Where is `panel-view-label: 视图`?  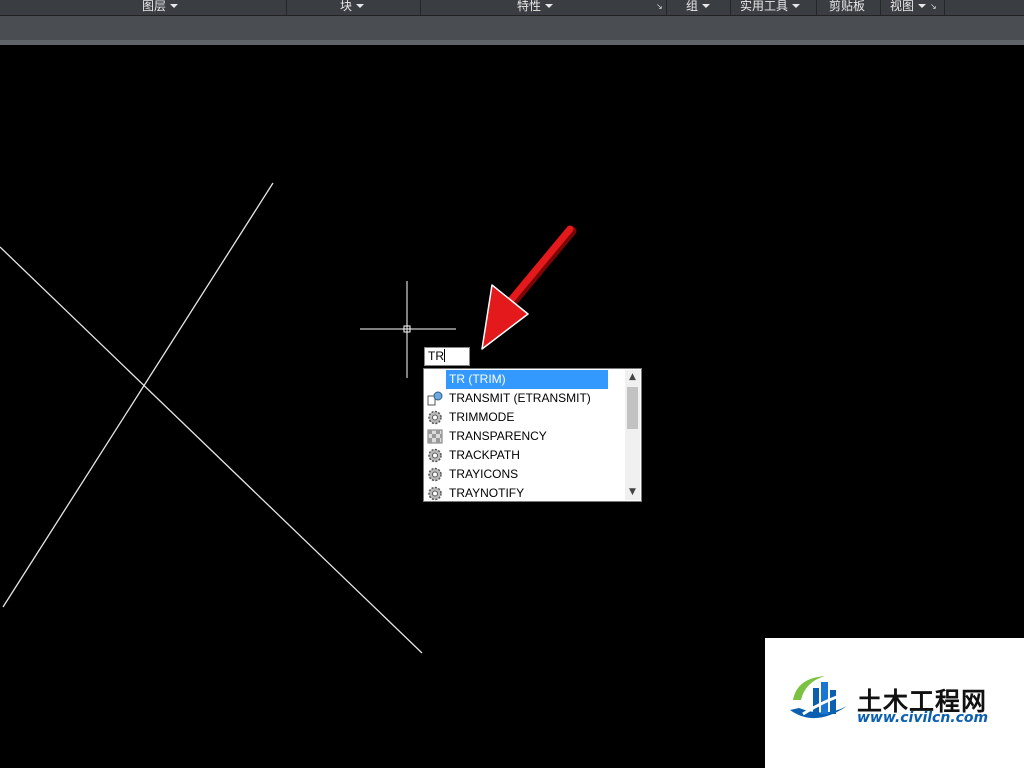
panel-view-label: 视图 is located at coordinates (902, 6).